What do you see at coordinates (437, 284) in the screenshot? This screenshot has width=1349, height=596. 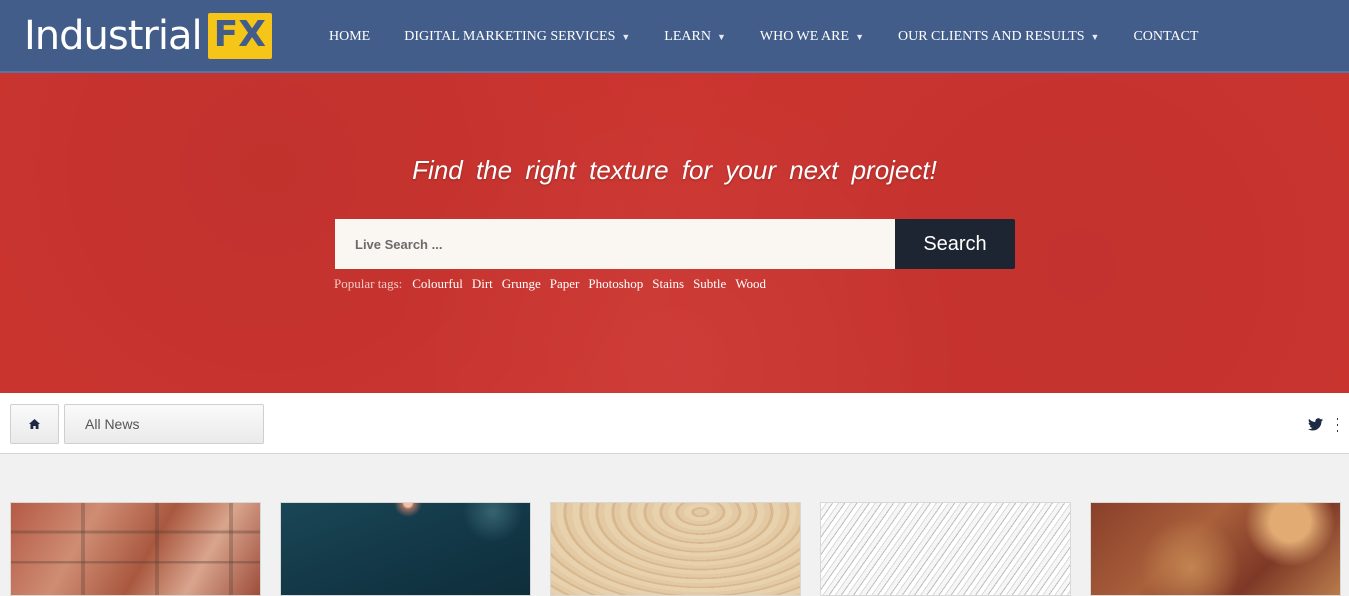 I see `tag-link: Colourful` at bounding box center [437, 284].